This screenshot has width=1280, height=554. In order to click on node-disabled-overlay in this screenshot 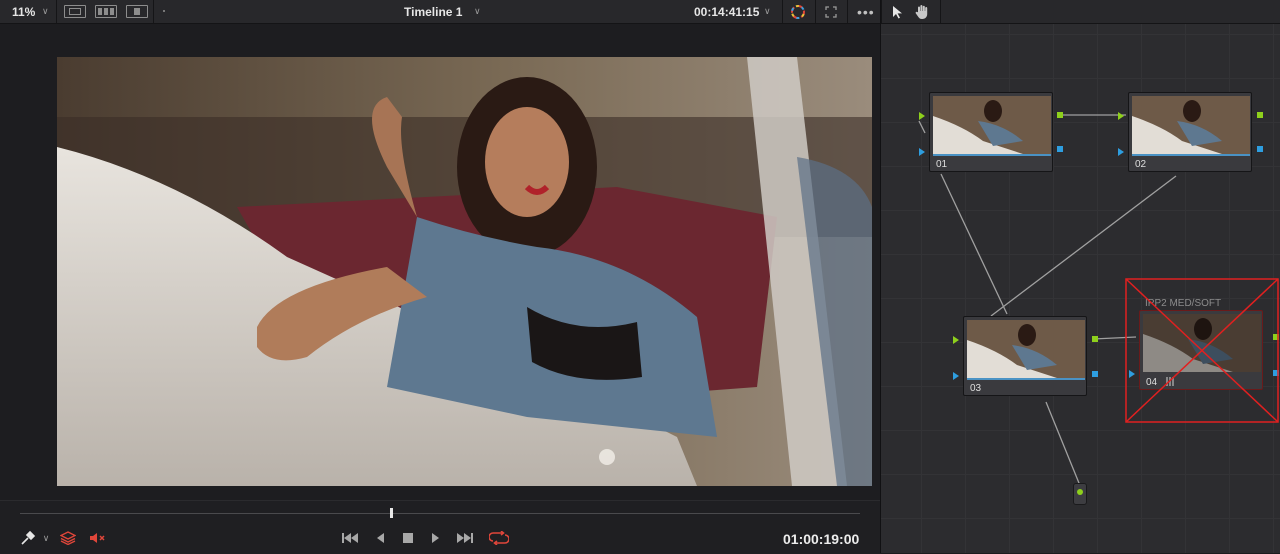, I will do `click(1202, 350)`.